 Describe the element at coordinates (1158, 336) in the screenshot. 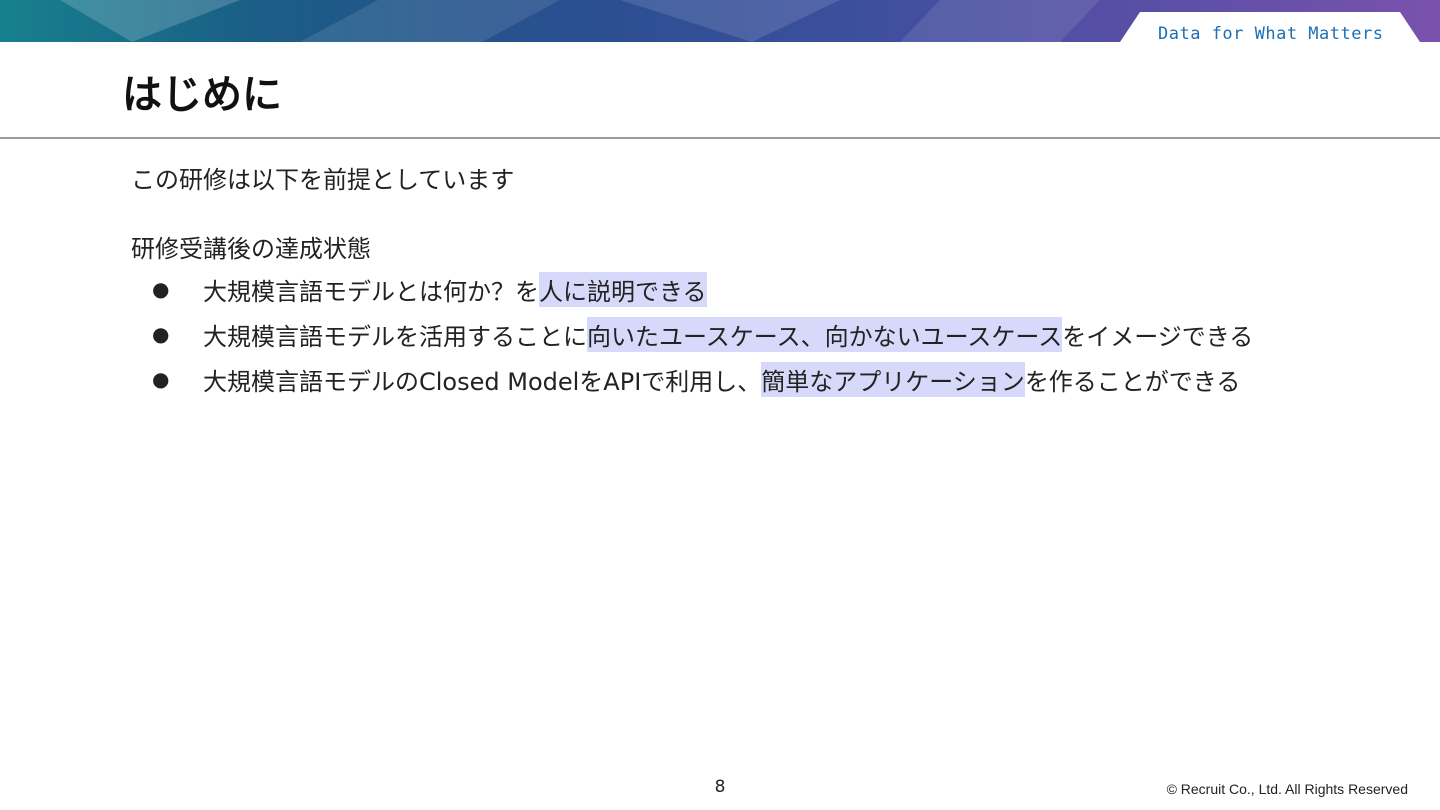

I see `goal-text-after: をイメージできる` at that location.